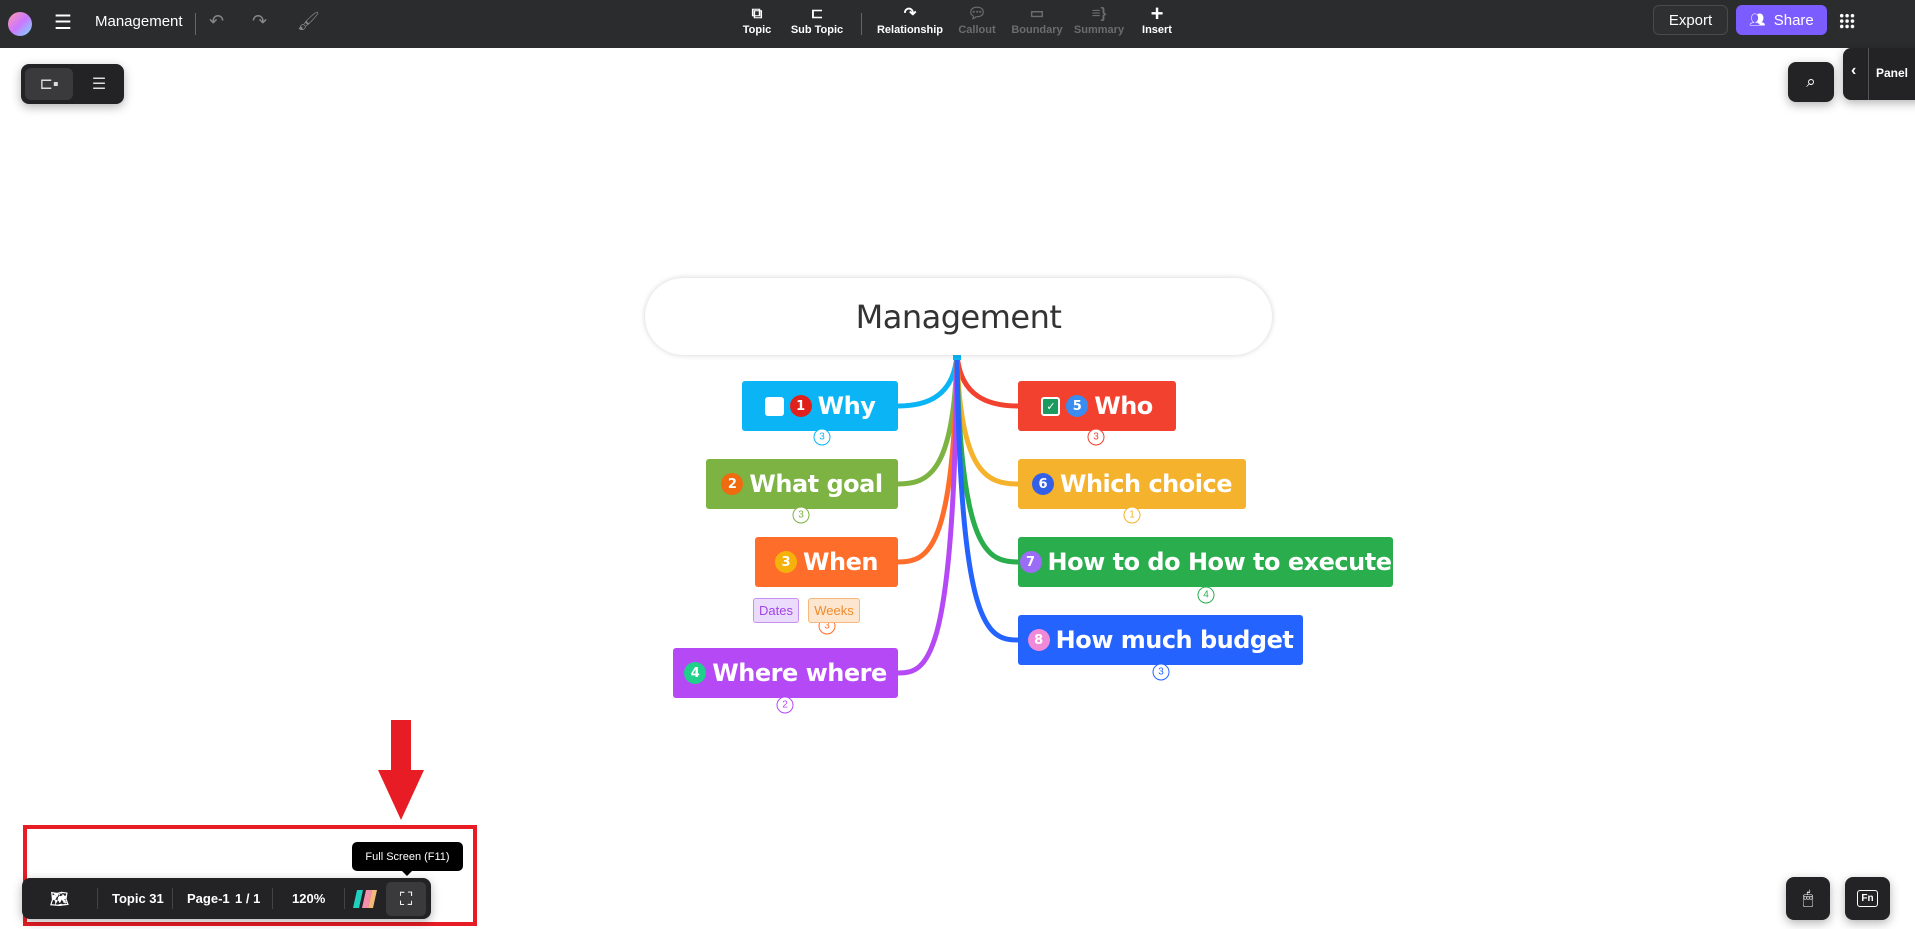  What do you see at coordinates (799, 673) in the screenshot?
I see `topic-label: Where where` at bounding box center [799, 673].